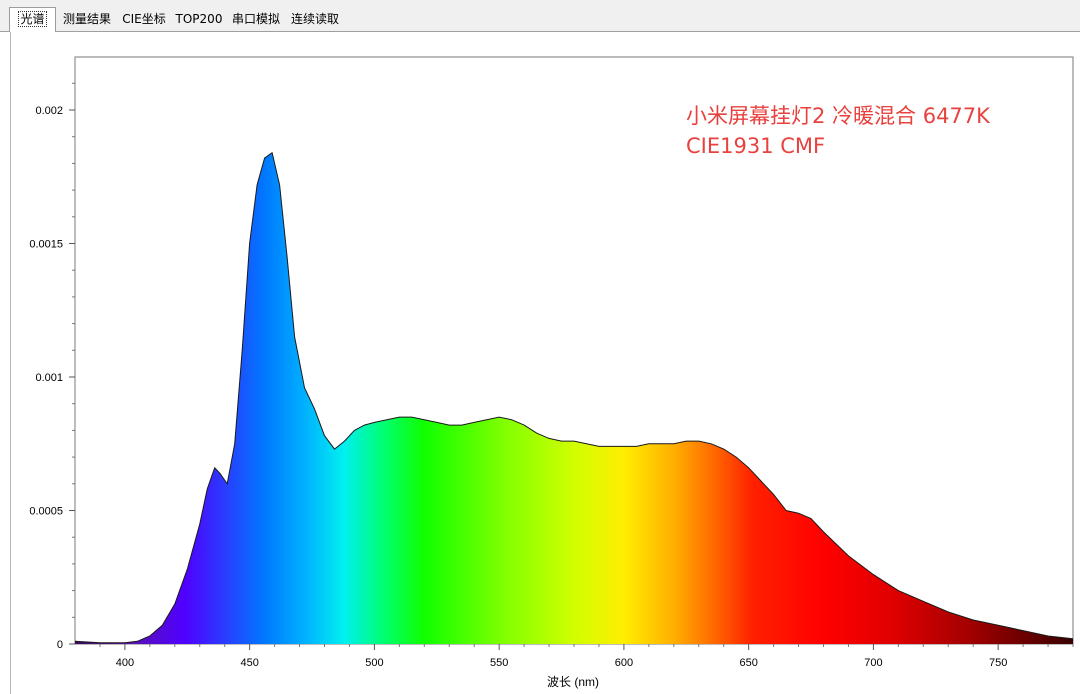 This screenshot has height=694, width=1080. What do you see at coordinates (49, 111) in the screenshot?
I see `y-tick-label: 0.002` at bounding box center [49, 111].